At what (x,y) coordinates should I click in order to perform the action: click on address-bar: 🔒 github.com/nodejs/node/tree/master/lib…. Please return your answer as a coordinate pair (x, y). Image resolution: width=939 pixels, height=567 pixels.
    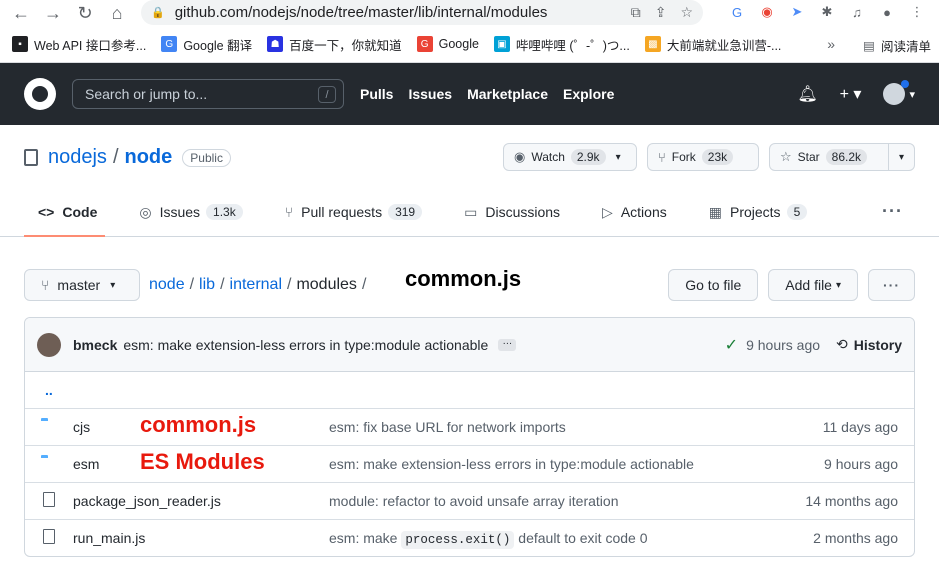
    Looking at the image, I should click on (422, 12).